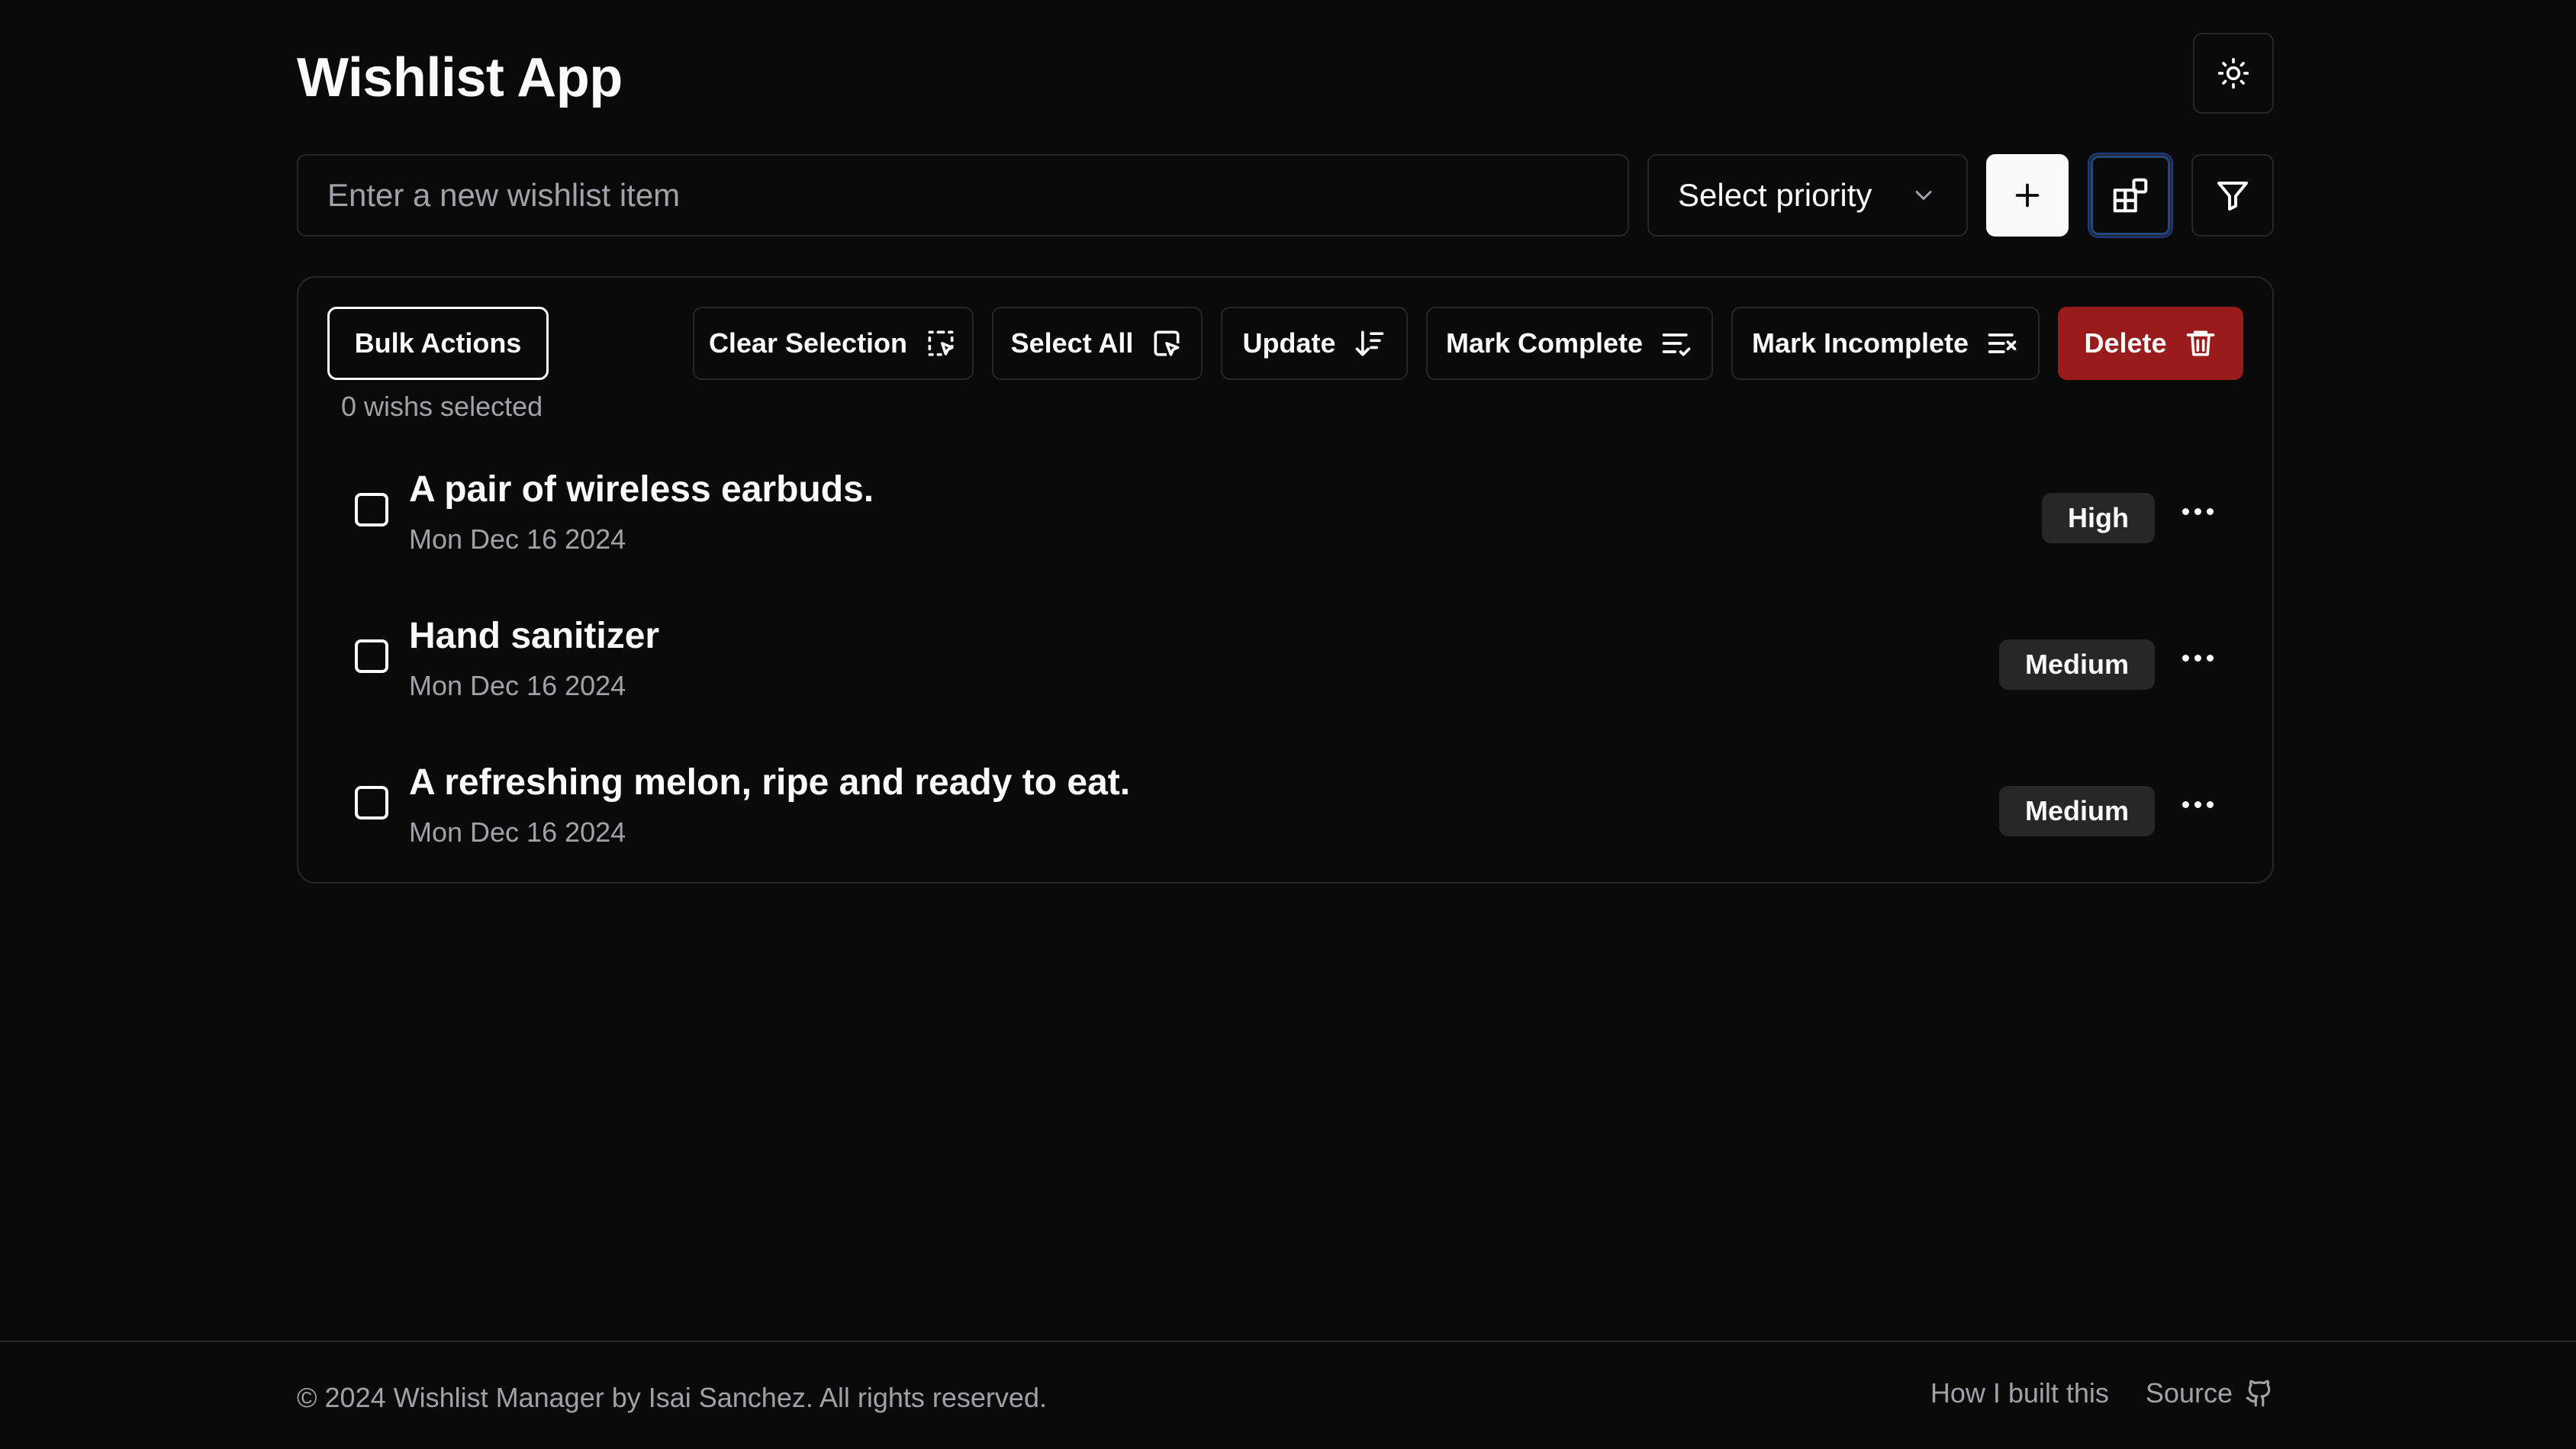 The width and height of the screenshot is (2576, 1449). What do you see at coordinates (641, 489) in the screenshot?
I see `item-title: A pair of wireless earbuds.` at bounding box center [641, 489].